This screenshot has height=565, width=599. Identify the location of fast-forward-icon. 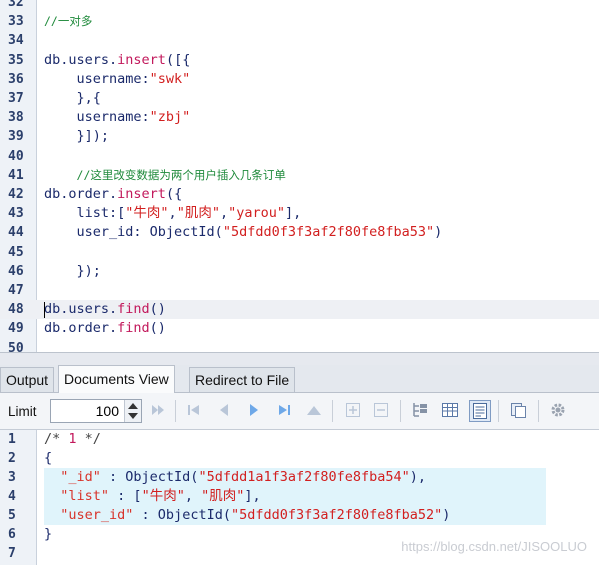
(158, 410).